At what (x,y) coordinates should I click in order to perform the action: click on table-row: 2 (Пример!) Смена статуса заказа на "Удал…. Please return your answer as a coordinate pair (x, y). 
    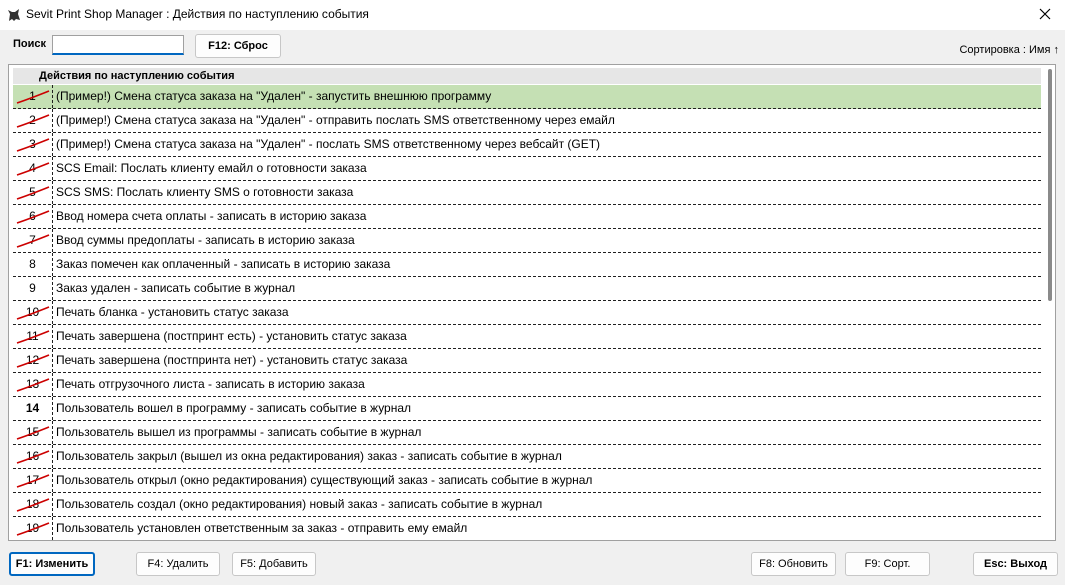
    Looking at the image, I should click on (527, 121).